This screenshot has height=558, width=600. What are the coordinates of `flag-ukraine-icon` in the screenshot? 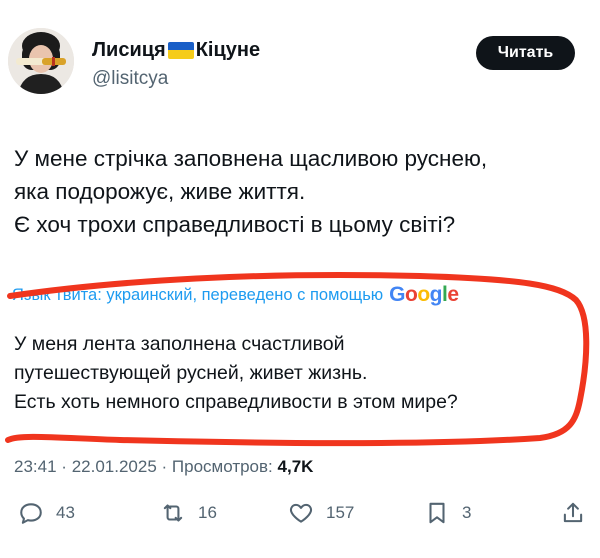 It's located at (180, 50).